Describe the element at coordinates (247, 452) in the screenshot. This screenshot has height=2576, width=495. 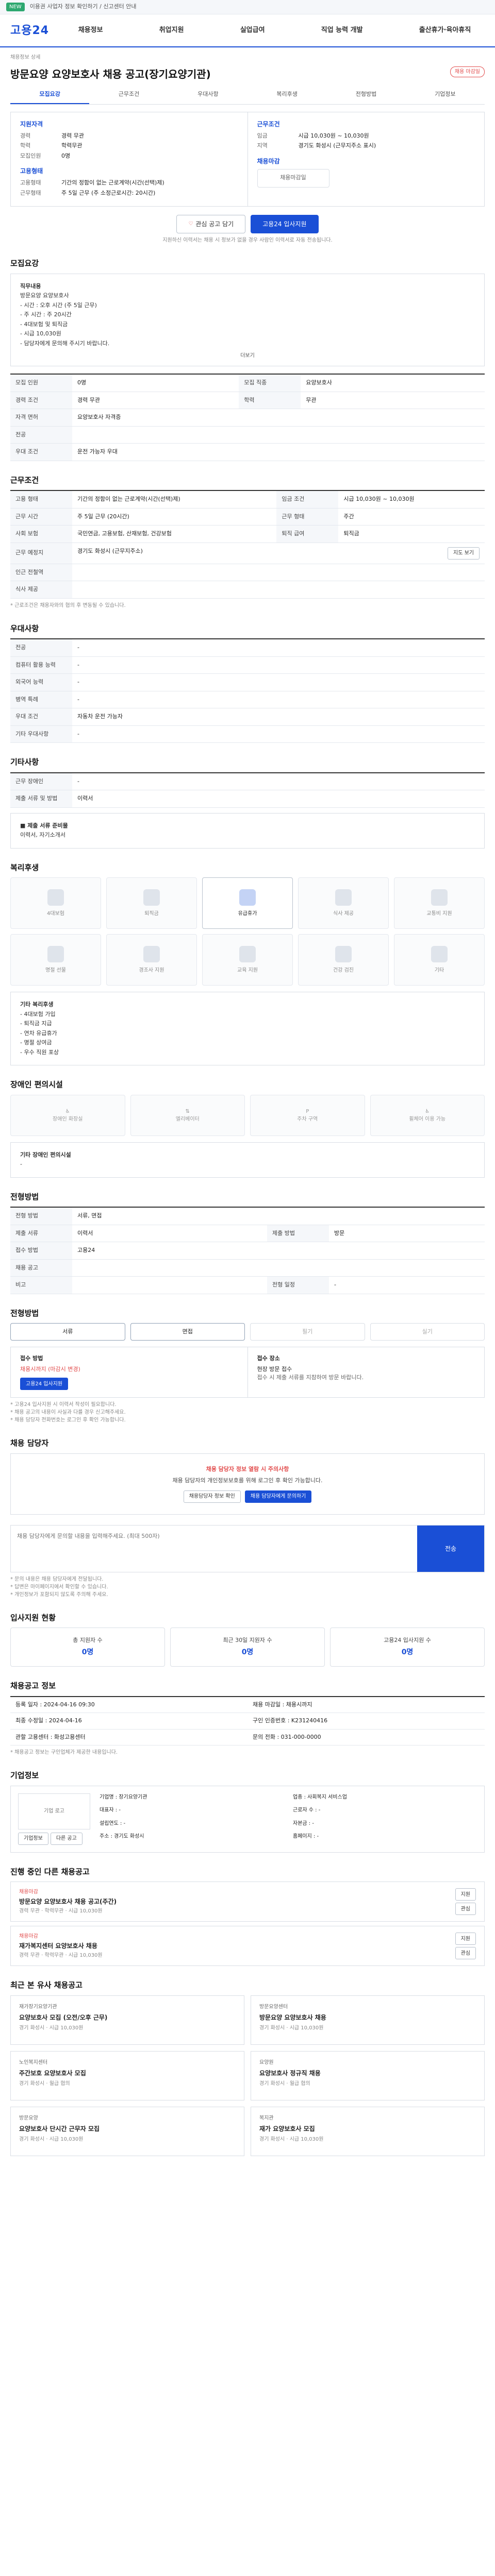
I see `table-row: 우대 조건 운전 가능자 우대` at that location.